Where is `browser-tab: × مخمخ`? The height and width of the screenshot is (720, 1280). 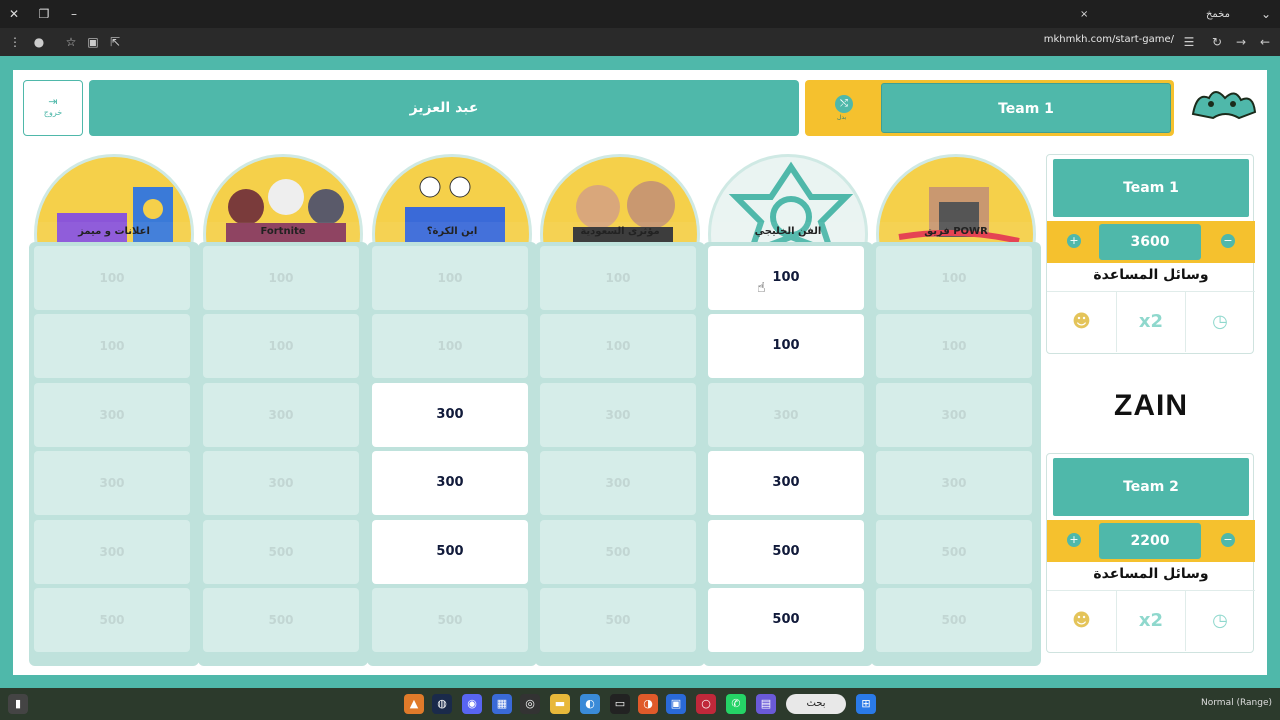
browser-tab: × مخمخ is located at coordinates (1162, 15).